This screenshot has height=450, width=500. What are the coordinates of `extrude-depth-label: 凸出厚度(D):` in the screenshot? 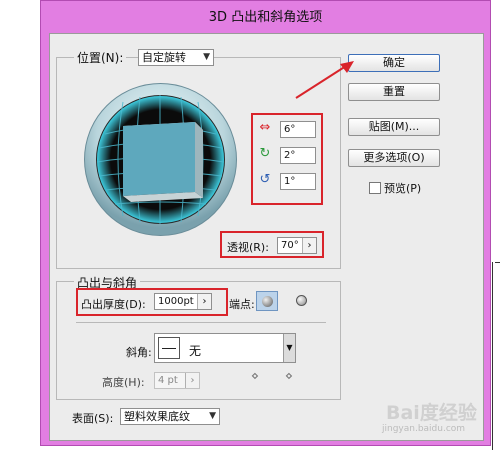 It's located at (113, 304).